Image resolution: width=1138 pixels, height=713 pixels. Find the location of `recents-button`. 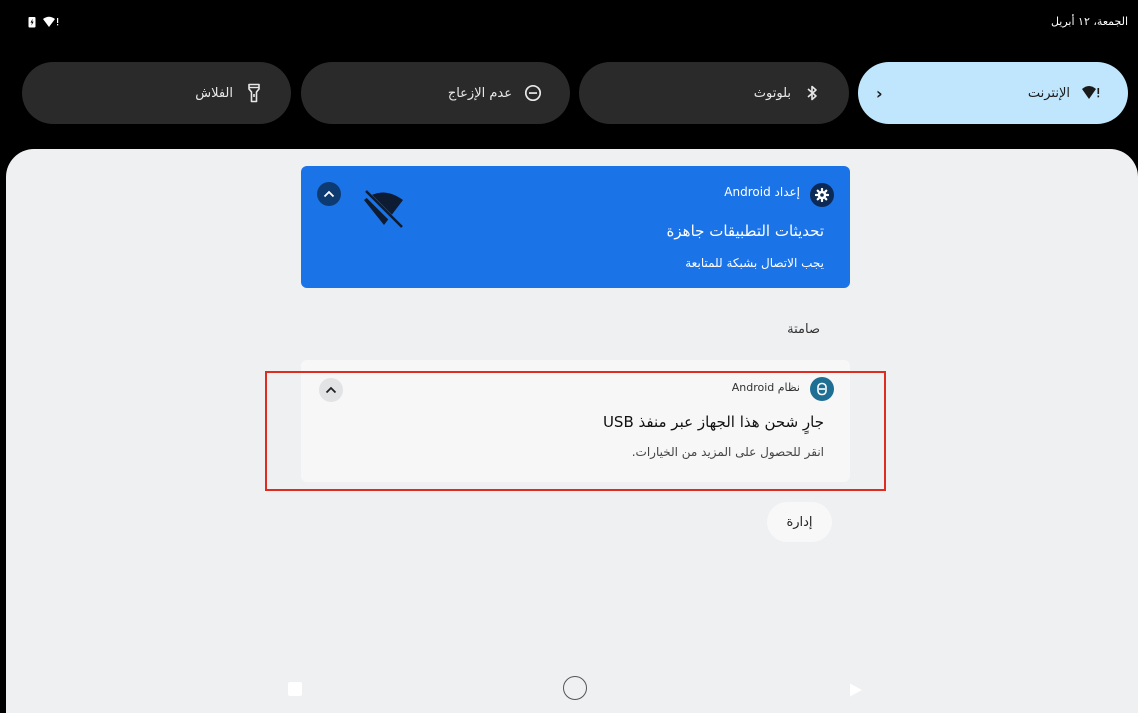

recents-button is located at coordinates (295, 689).